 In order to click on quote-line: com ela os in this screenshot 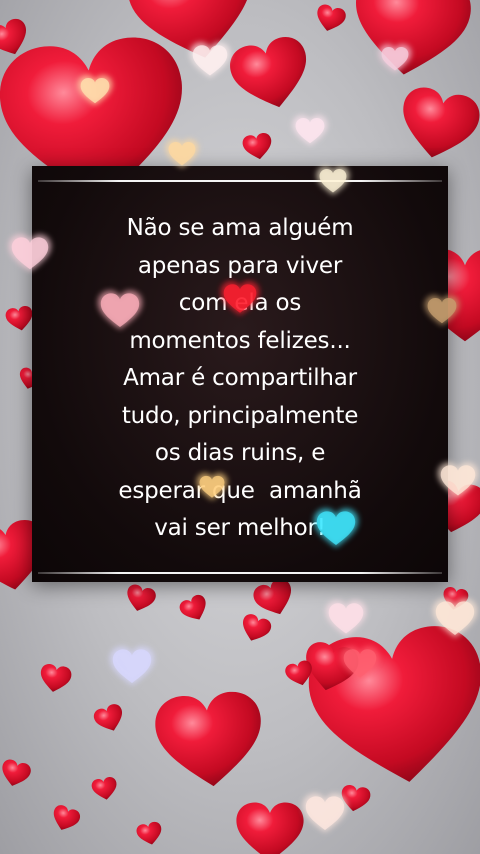, I will do `click(240, 303)`.